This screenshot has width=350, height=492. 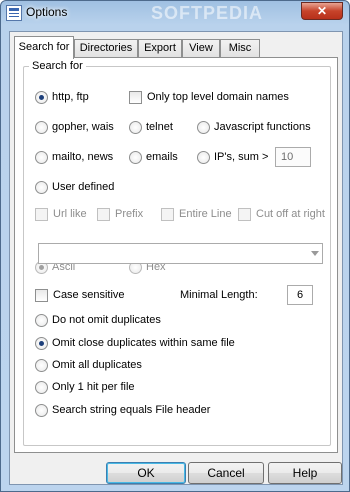 I want to click on title-bar: Options SOFTPEDIA ✕, so click(x=175, y=13).